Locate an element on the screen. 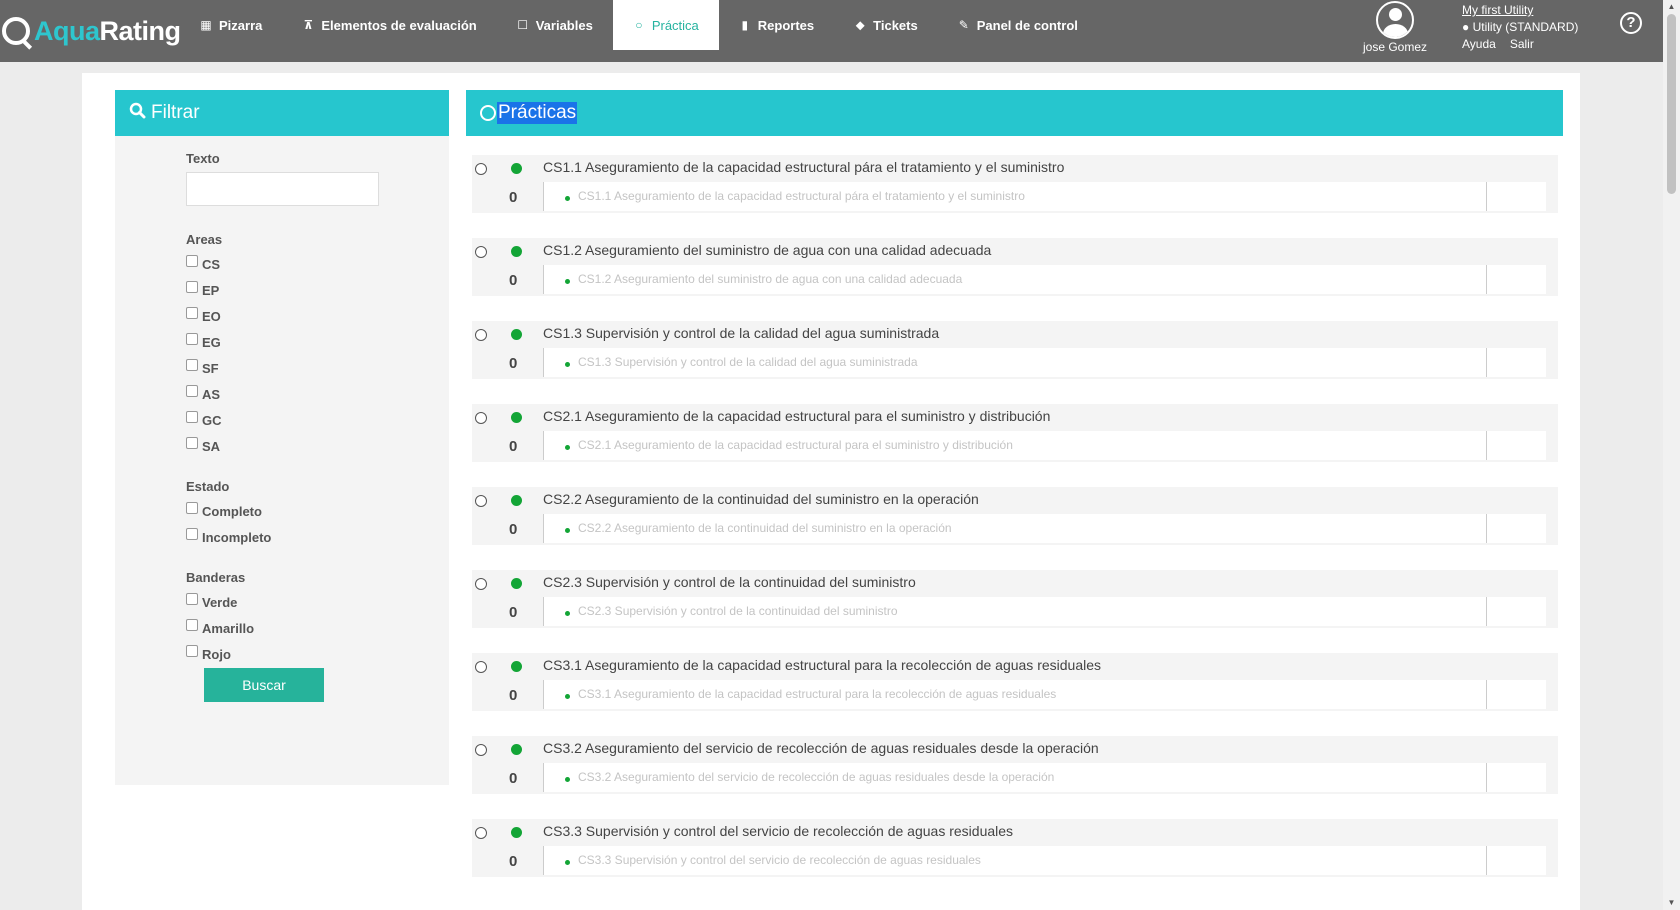 The width and height of the screenshot is (1680, 910). utility-name-link: My first Utility is located at coordinates (1497, 10).